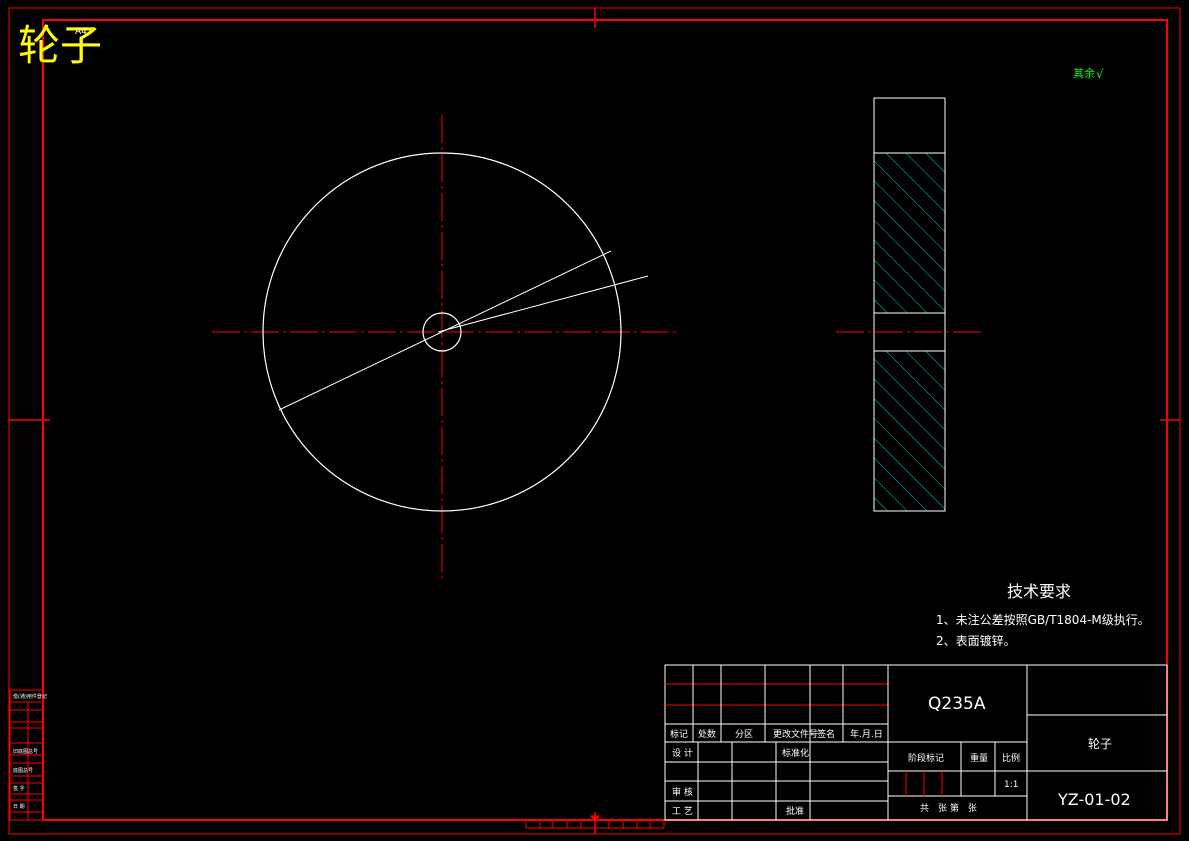  Describe the element at coordinates (682, 792) in the screenshot. I see `review-label: 审 核` at that location.